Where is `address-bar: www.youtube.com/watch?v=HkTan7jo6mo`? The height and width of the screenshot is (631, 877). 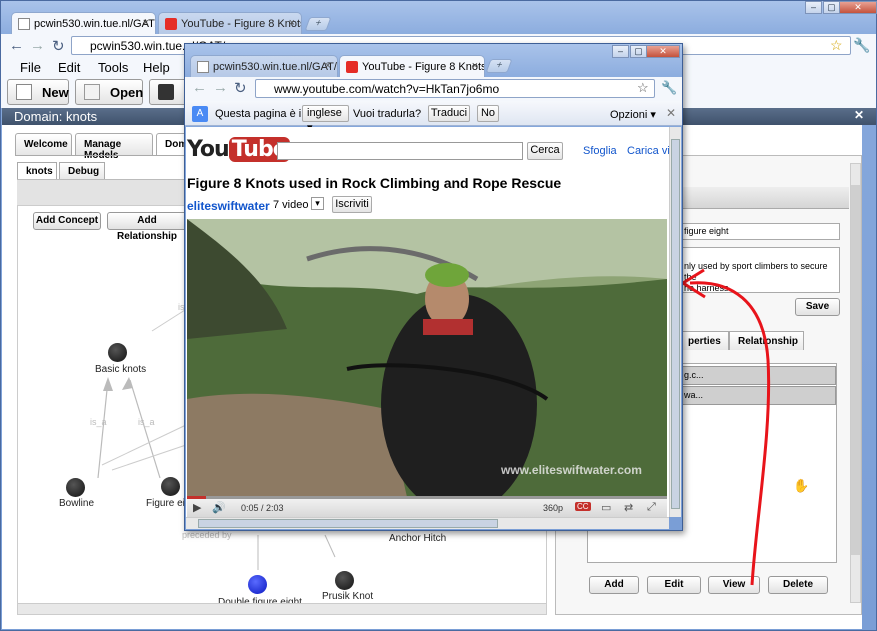
address-bar: www.youtube.com/watch?v=HkTan7jo6mo is located at coordinates (455, 88).